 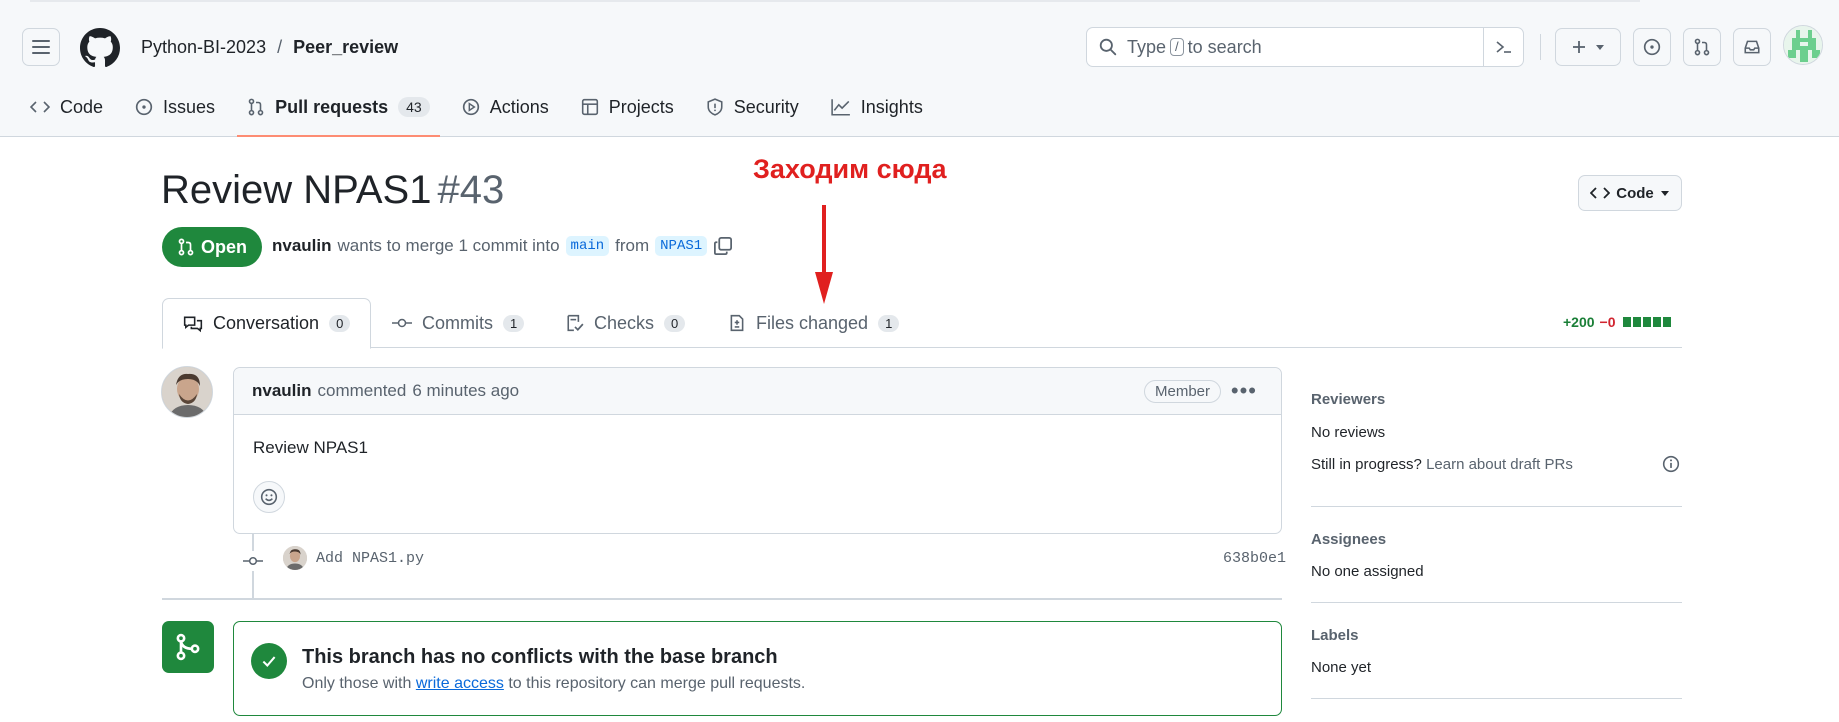 What do you see at coordinates (840, 107) in the screenshot?
I see `graph-icon` at bounding box center [840, 107].